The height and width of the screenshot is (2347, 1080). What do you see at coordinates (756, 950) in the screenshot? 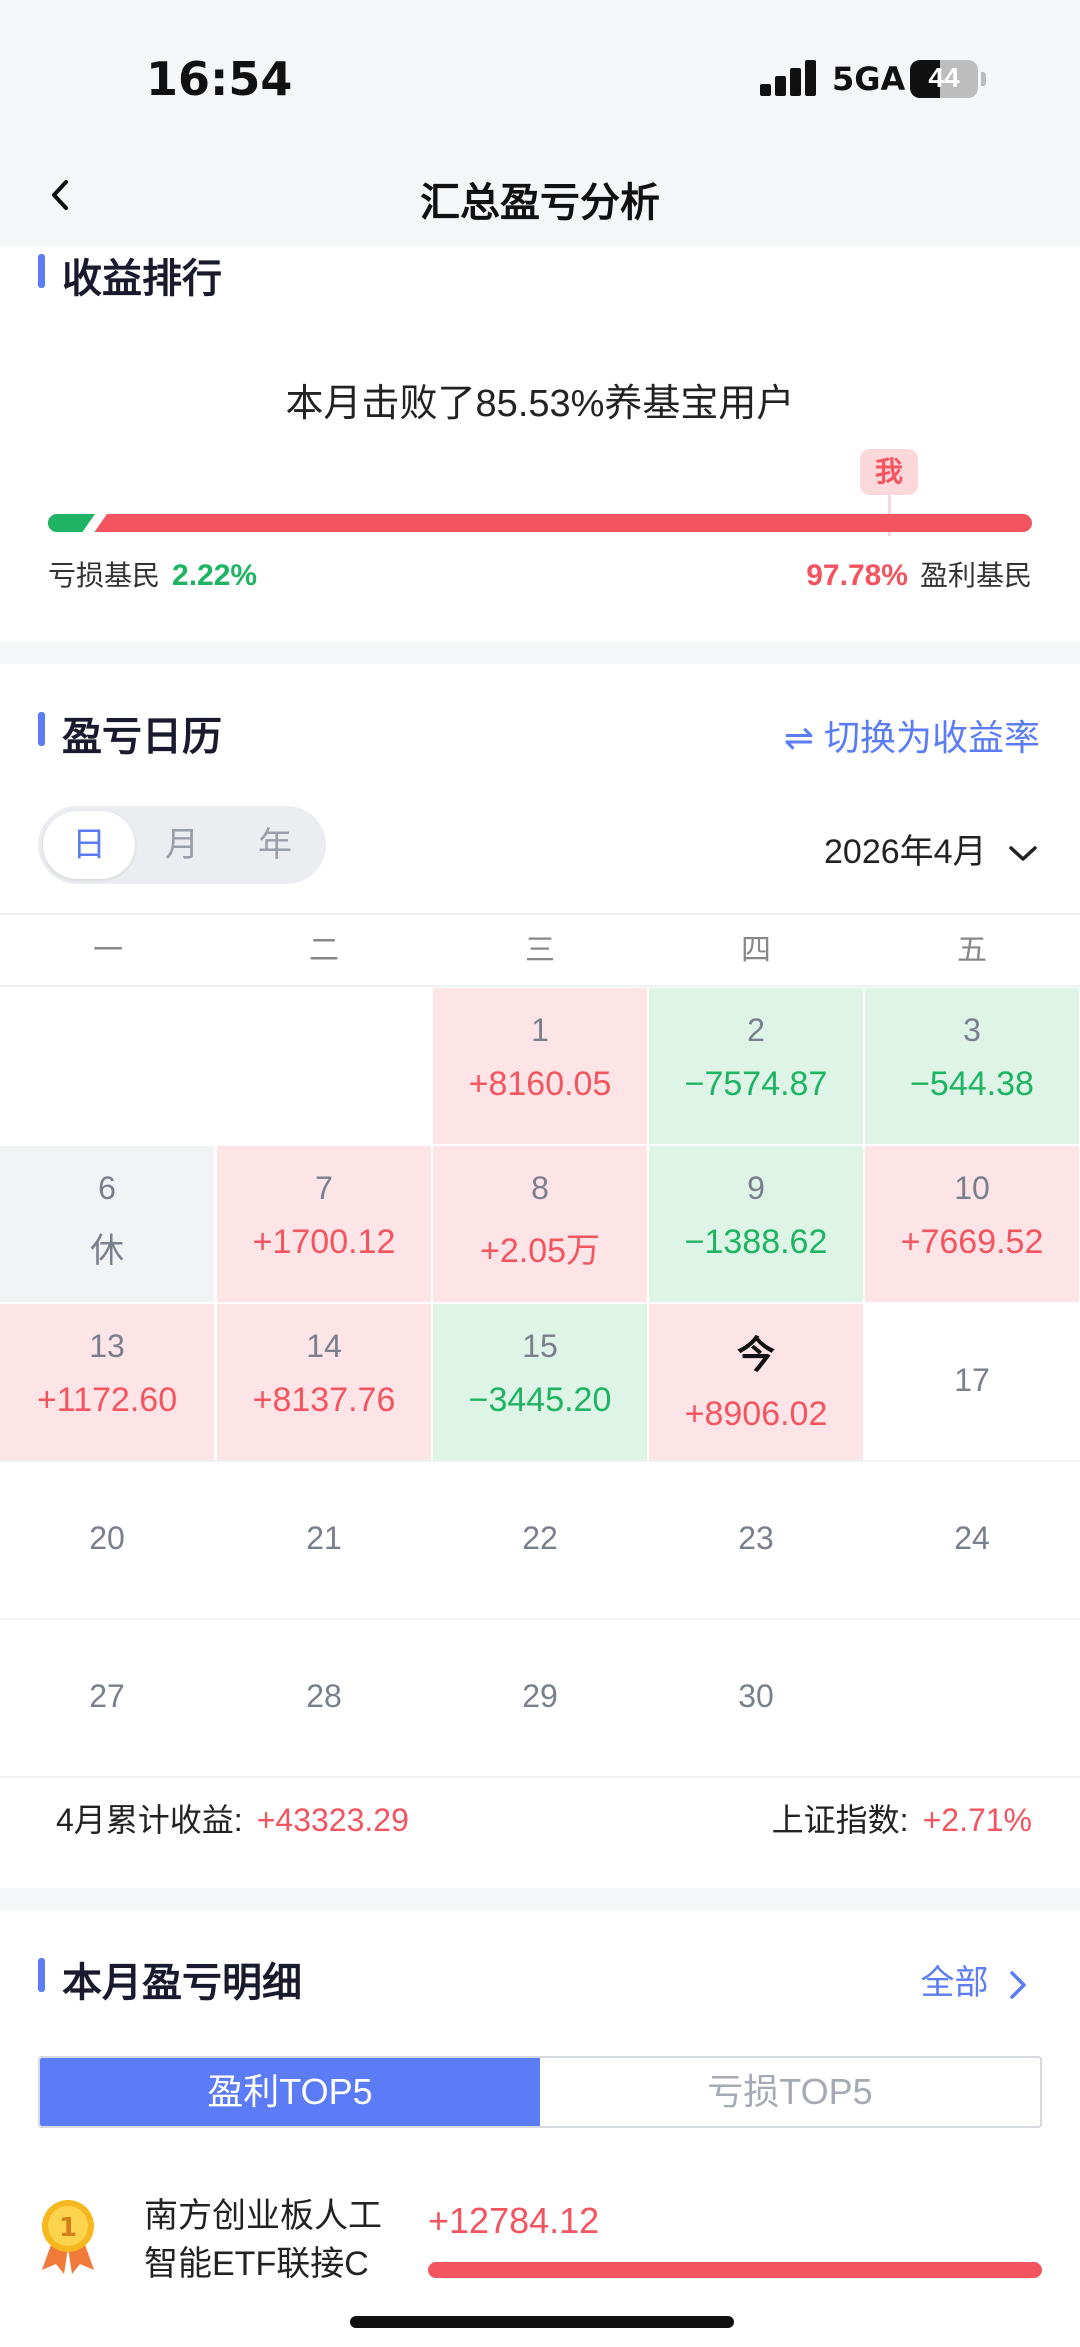
I see `weekday: 四` at bounding box center [756, 950].